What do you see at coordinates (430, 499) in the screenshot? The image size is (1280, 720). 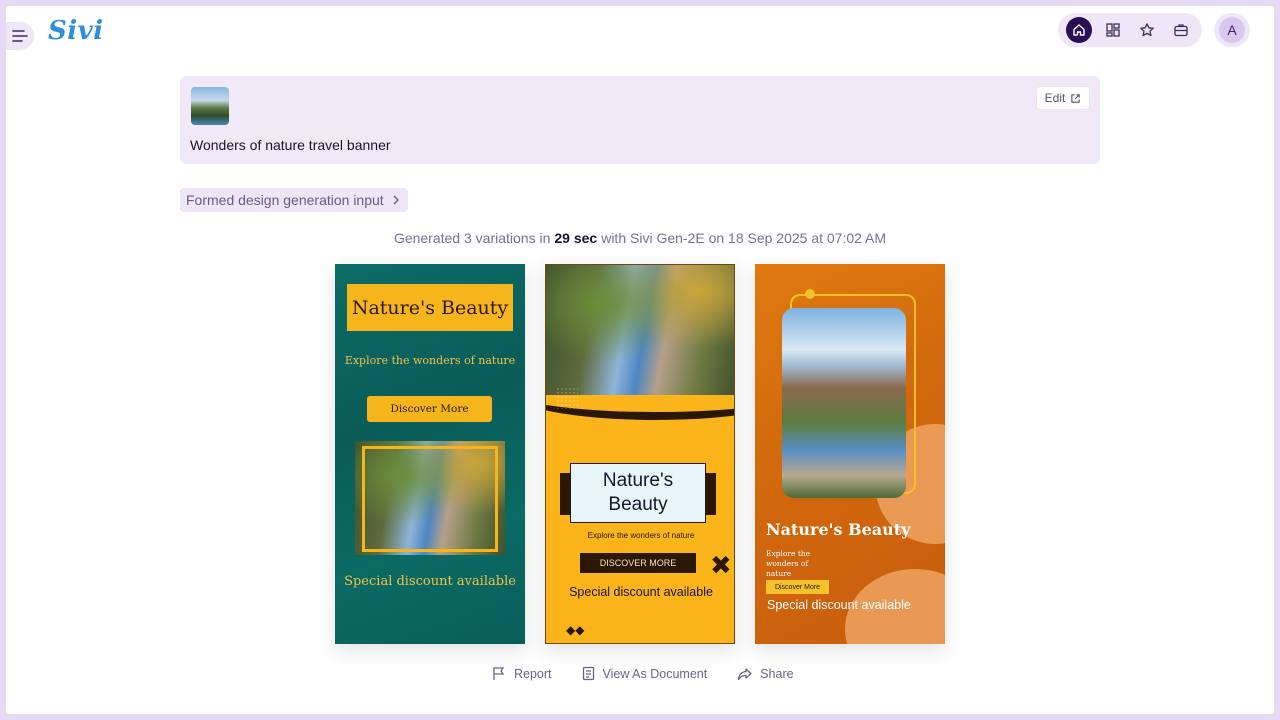 I see `design-photo-frame` at bounding box center [430, 499].